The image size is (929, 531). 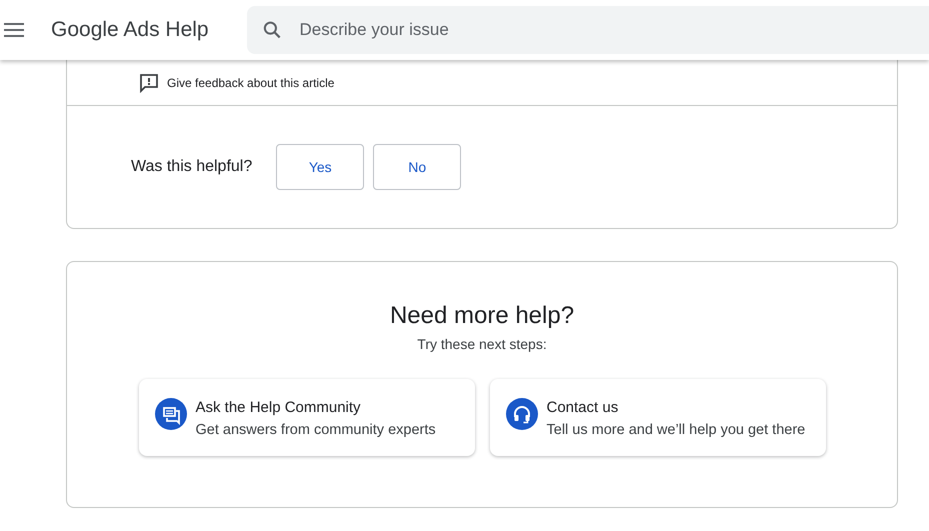 What do you see at coordinates (613, 30) in the screenshot?
I see `search-field: Describe your issue` at bounding box center [613, 30].